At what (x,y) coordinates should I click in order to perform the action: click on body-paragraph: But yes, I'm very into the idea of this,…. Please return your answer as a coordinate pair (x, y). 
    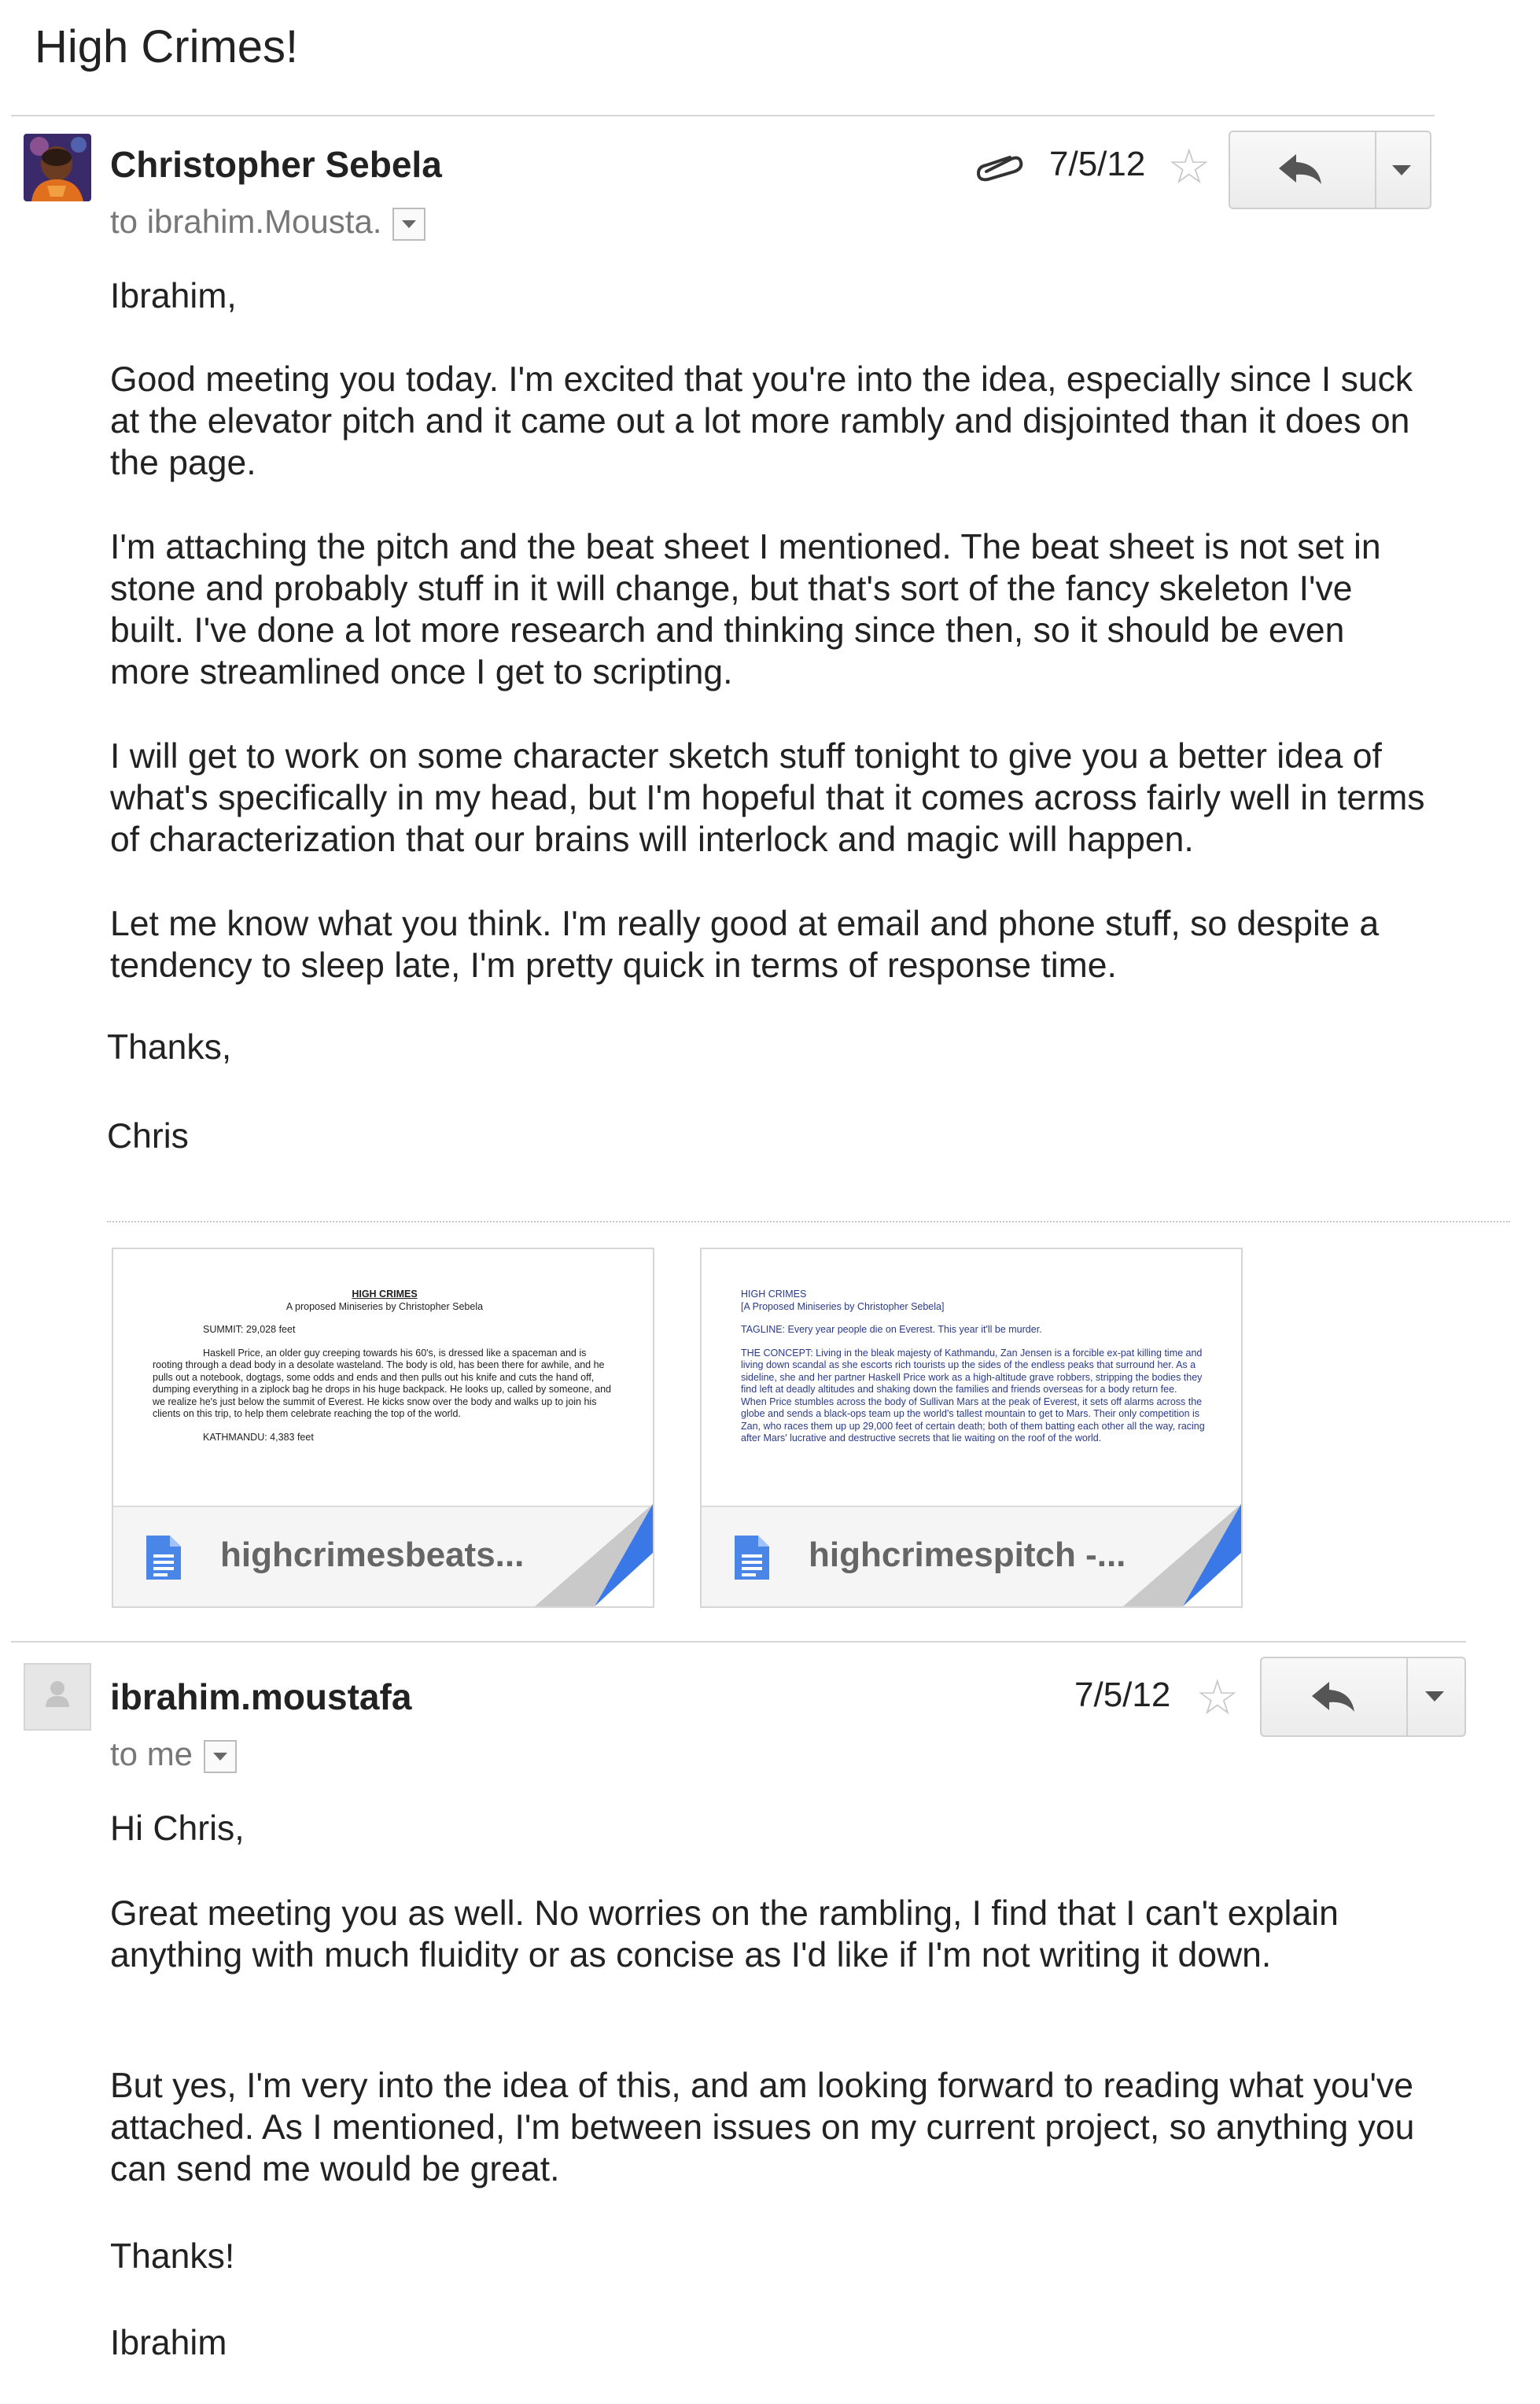
    Looking at the image, I should click on (762, 2127).